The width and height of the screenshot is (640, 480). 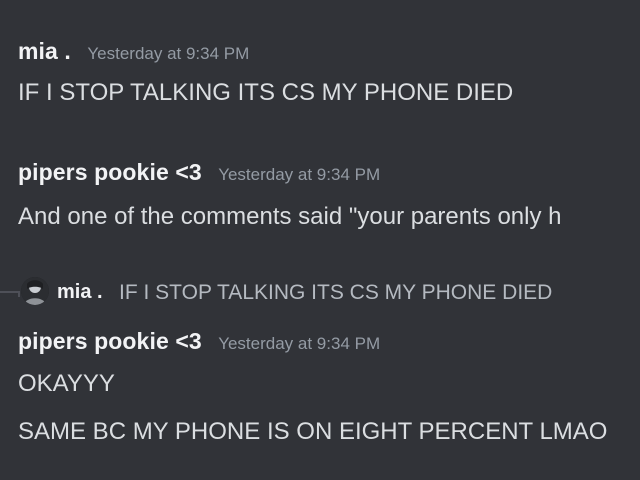 What do you see at coordinates (44, 51) in the screenshot?
I see `author-name: mia .` at bounding box center [44, 51].